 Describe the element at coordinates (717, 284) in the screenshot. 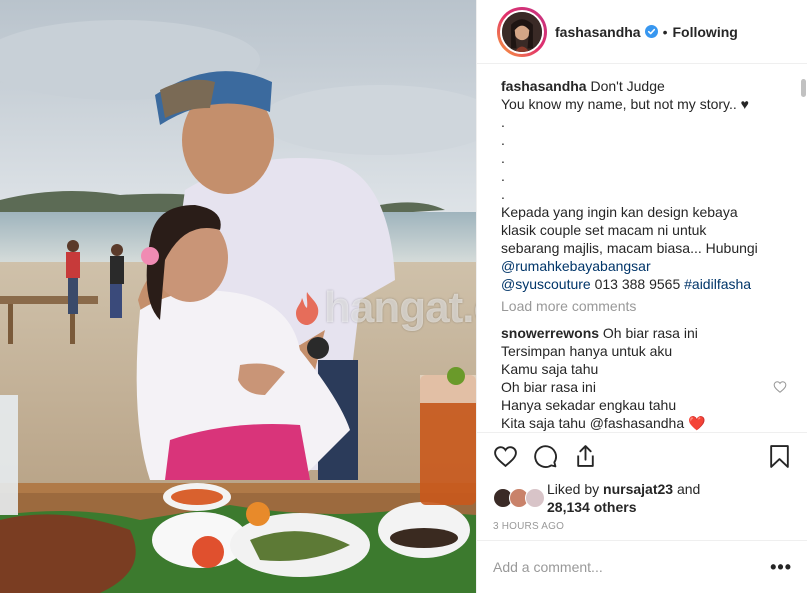

I see `hashtag-link: #aidilfasha` at that location.